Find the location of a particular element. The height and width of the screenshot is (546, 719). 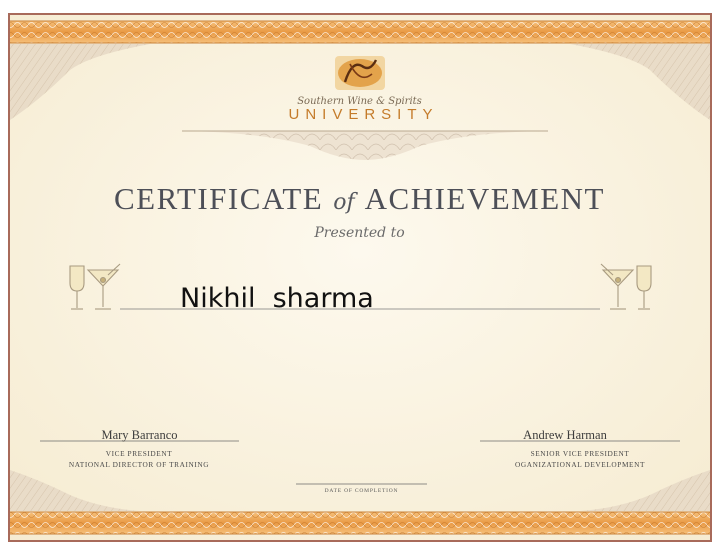

presented-to: Presented to is located at coordinates (359, 233).